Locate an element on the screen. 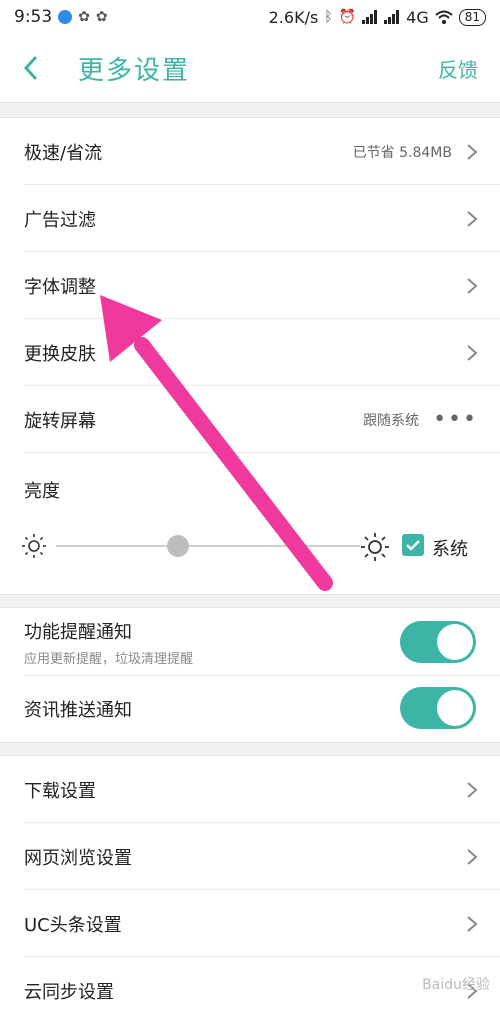  signal-icon is located at coordinates (370, 17).